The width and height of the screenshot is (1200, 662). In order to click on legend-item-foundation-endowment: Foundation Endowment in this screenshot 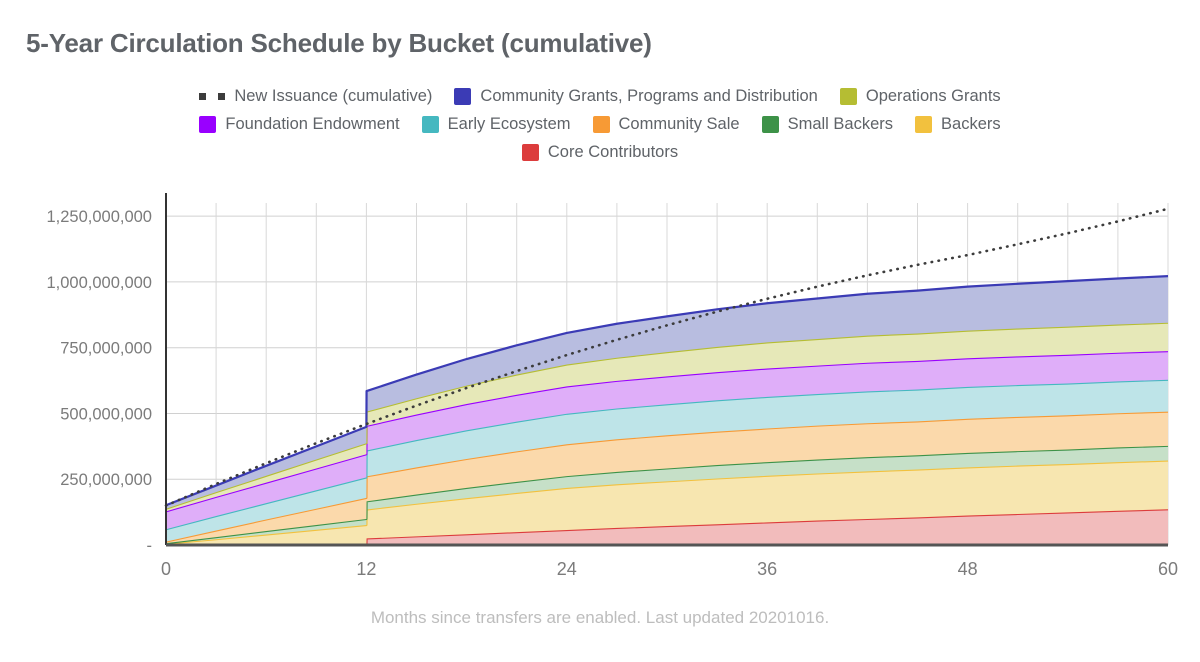, I will do `click(299, 123)`.